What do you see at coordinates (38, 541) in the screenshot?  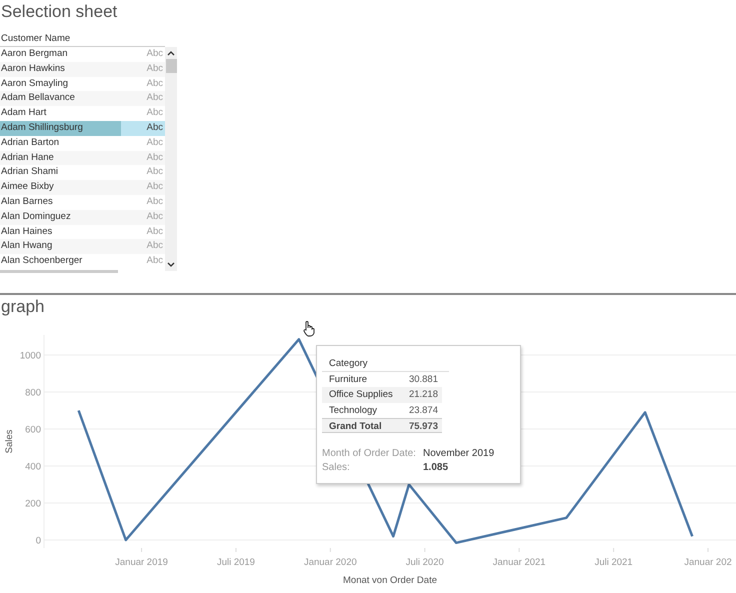 I see `y-tick-label: 0` at bounding box center [38, 541].